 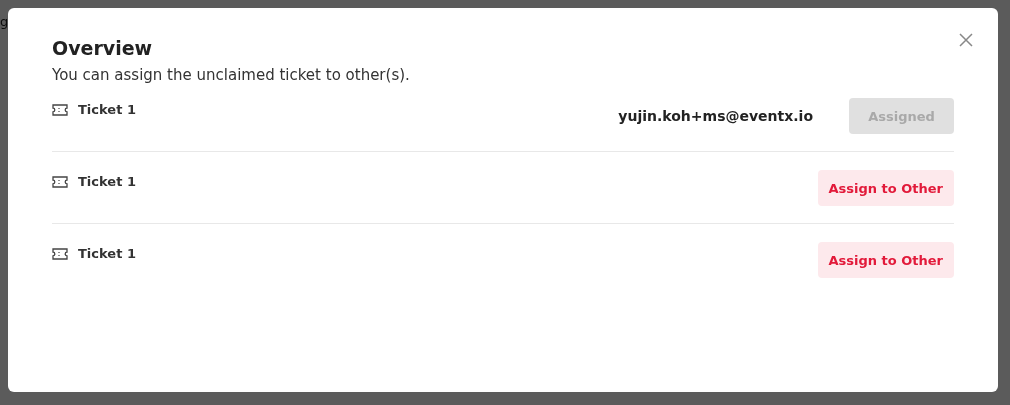 What do you see at coordinates (103, 48) in the screenshot?
I see `dialog-title: Overview` at bounding box center [103, 48].